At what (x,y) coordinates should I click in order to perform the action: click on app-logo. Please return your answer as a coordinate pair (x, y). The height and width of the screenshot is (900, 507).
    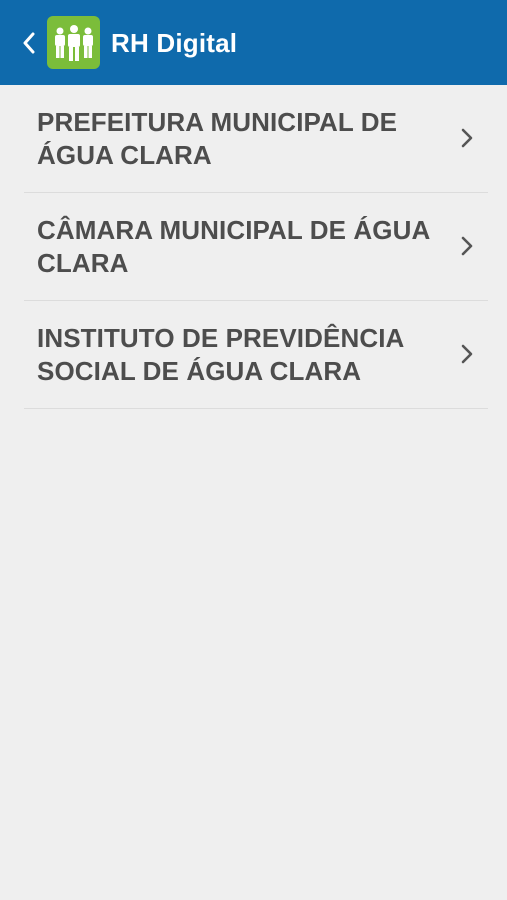
    Looking at the image, I should click on (73, 42).